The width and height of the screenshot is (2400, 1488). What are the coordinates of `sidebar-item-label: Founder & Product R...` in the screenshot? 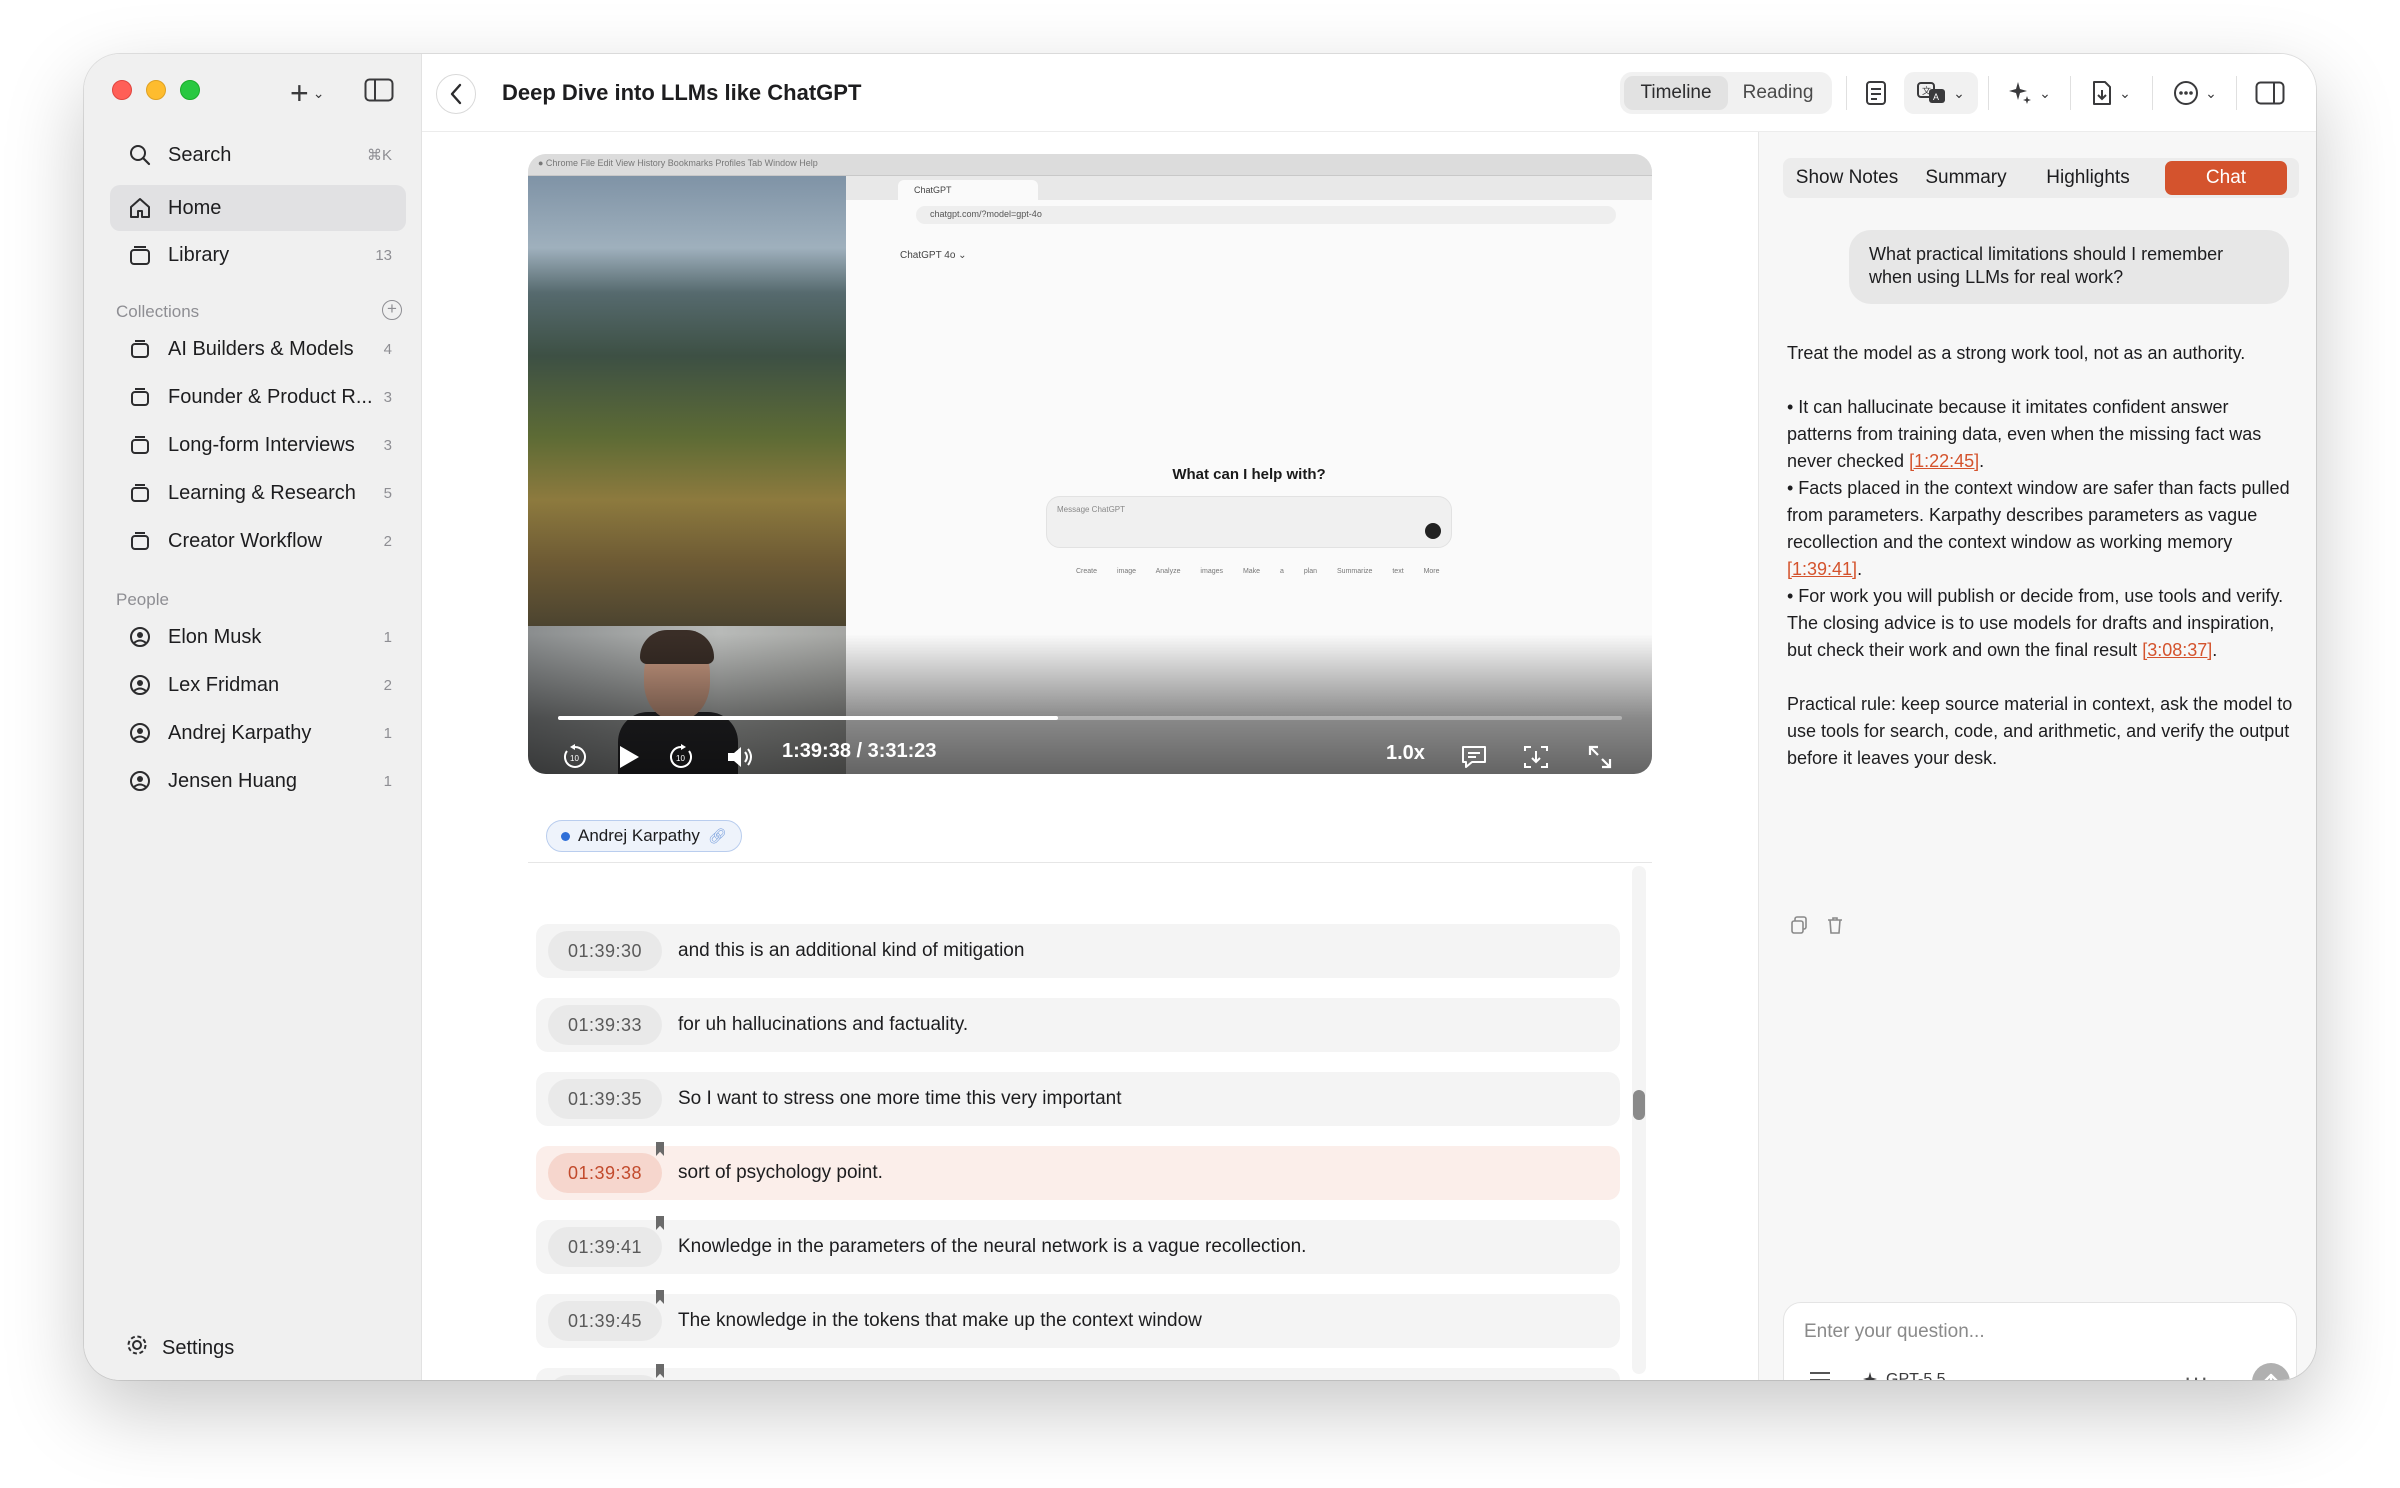 It's located at (270, 396).